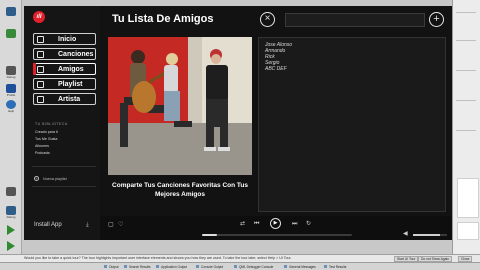  Describe the element at coordinates (11, 72) in the screenshot. I see `debug-icon: Debug` at that location.